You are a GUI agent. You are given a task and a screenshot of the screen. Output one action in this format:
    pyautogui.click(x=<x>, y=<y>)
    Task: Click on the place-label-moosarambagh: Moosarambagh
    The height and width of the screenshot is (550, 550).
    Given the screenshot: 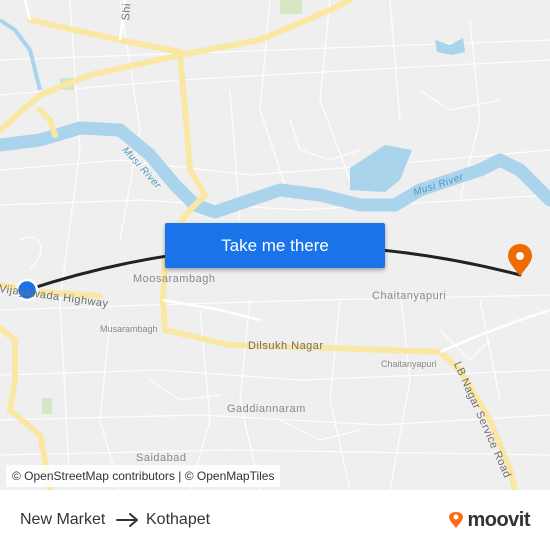 What is the action you would take?
    pyautogui.click(x=174, y=279)
    